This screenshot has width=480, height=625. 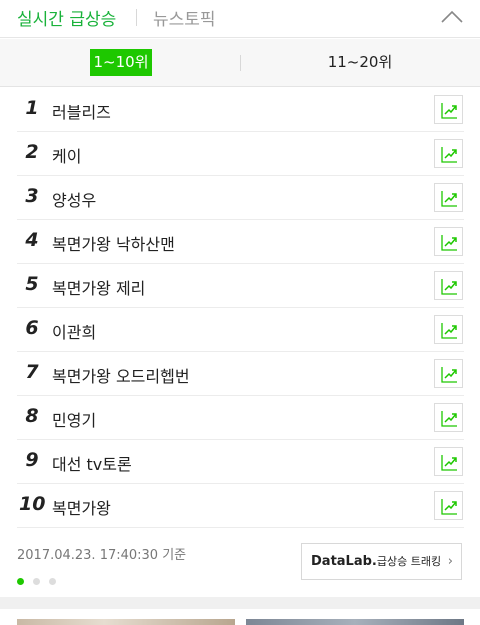 What do you see at coordinates (240, 462) in the screenshot?
I see `ranking-row: 9 대선 tv토론` at bounding box center [240, 462].